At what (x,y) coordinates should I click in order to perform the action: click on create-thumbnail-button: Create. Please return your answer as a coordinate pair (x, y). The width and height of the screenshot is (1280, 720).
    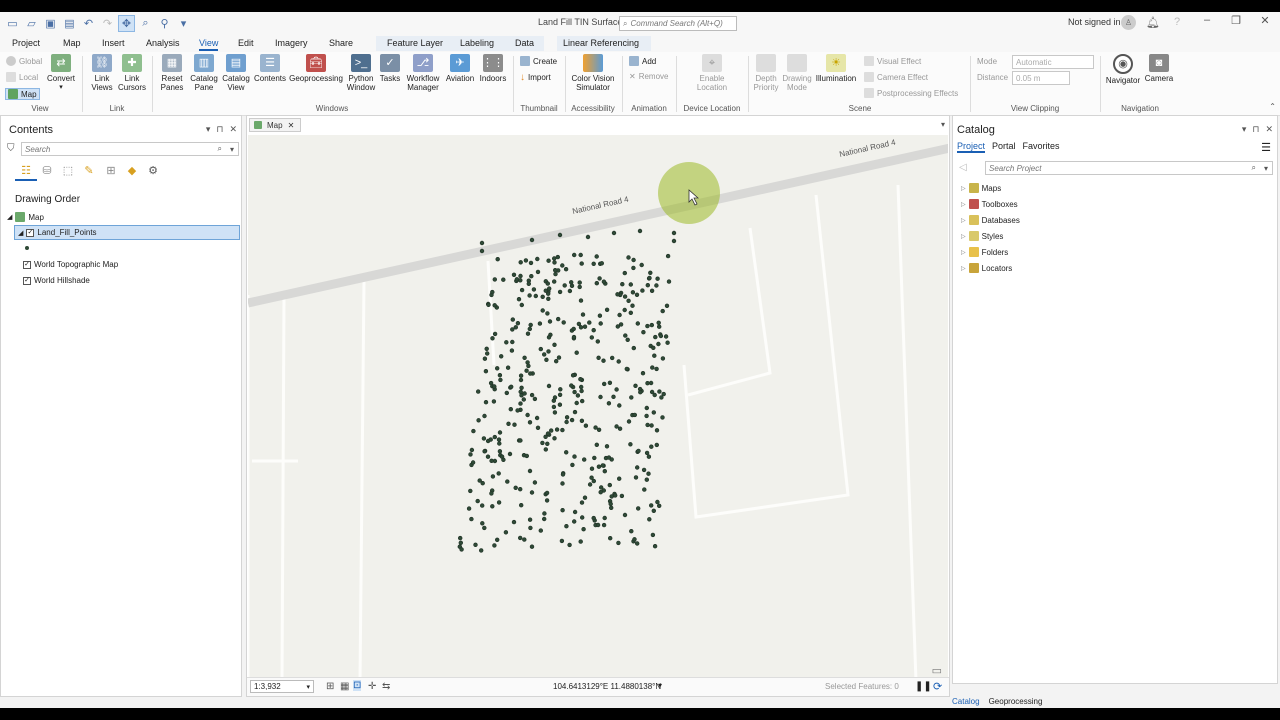
    Looking at the image, I should click on (538, 61).